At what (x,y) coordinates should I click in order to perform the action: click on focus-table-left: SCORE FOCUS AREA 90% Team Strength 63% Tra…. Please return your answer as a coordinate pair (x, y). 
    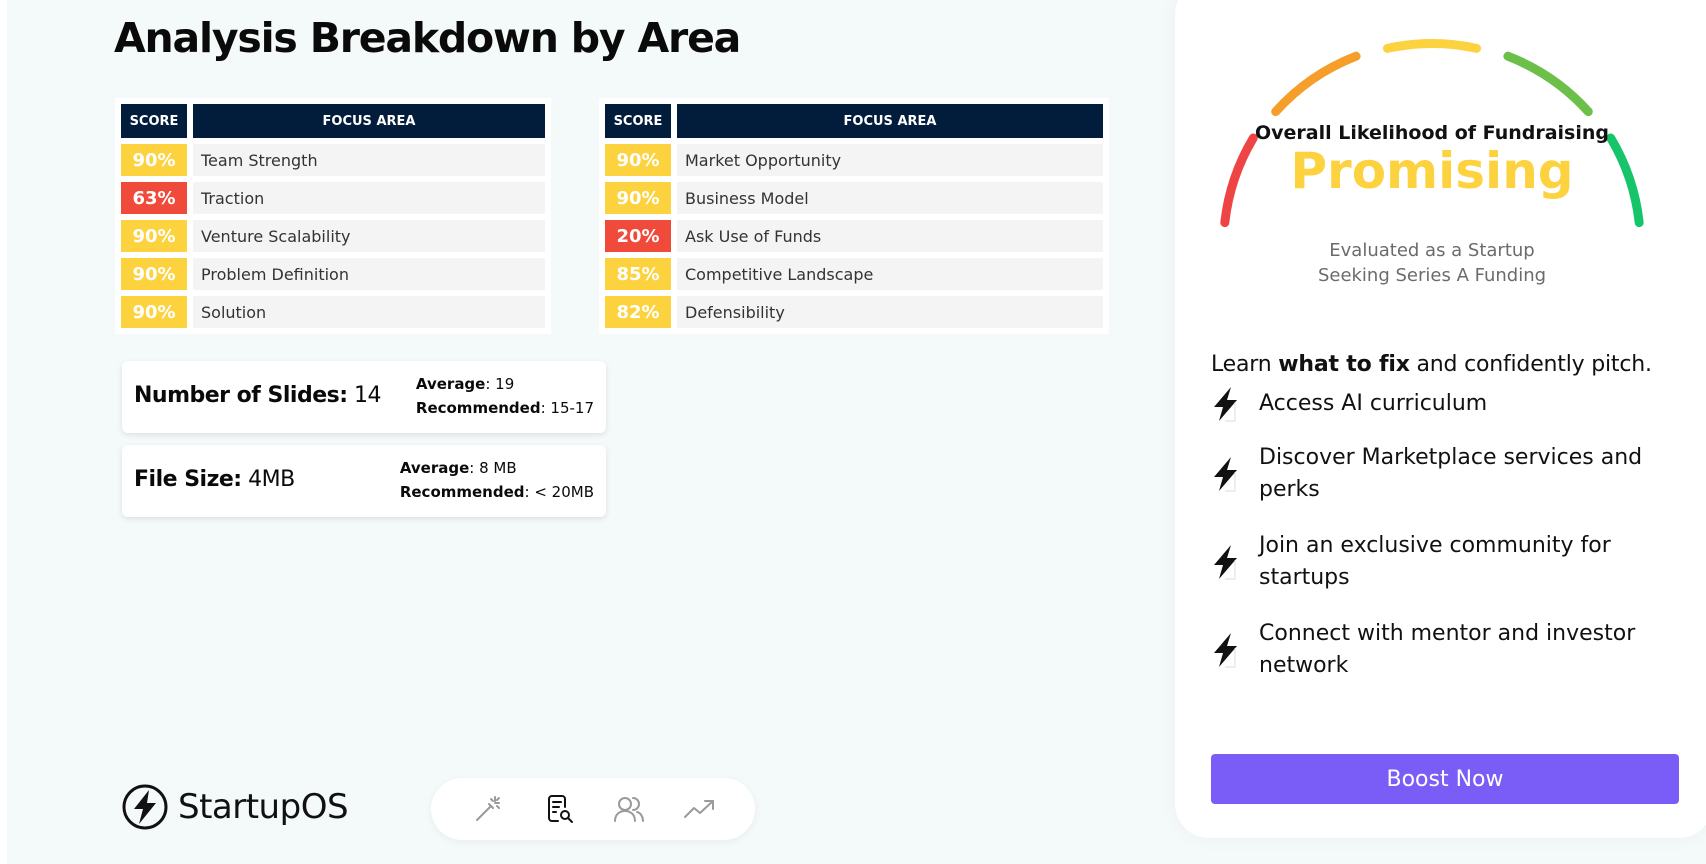
    Looking at the image, I should click on (333, 216).